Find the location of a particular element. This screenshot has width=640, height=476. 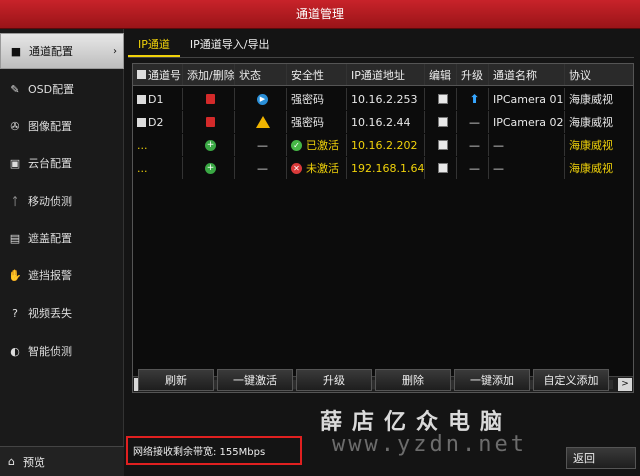

sidebar-item-channel-config: ■ 通道配置 › is located at coordinates (62, 51).